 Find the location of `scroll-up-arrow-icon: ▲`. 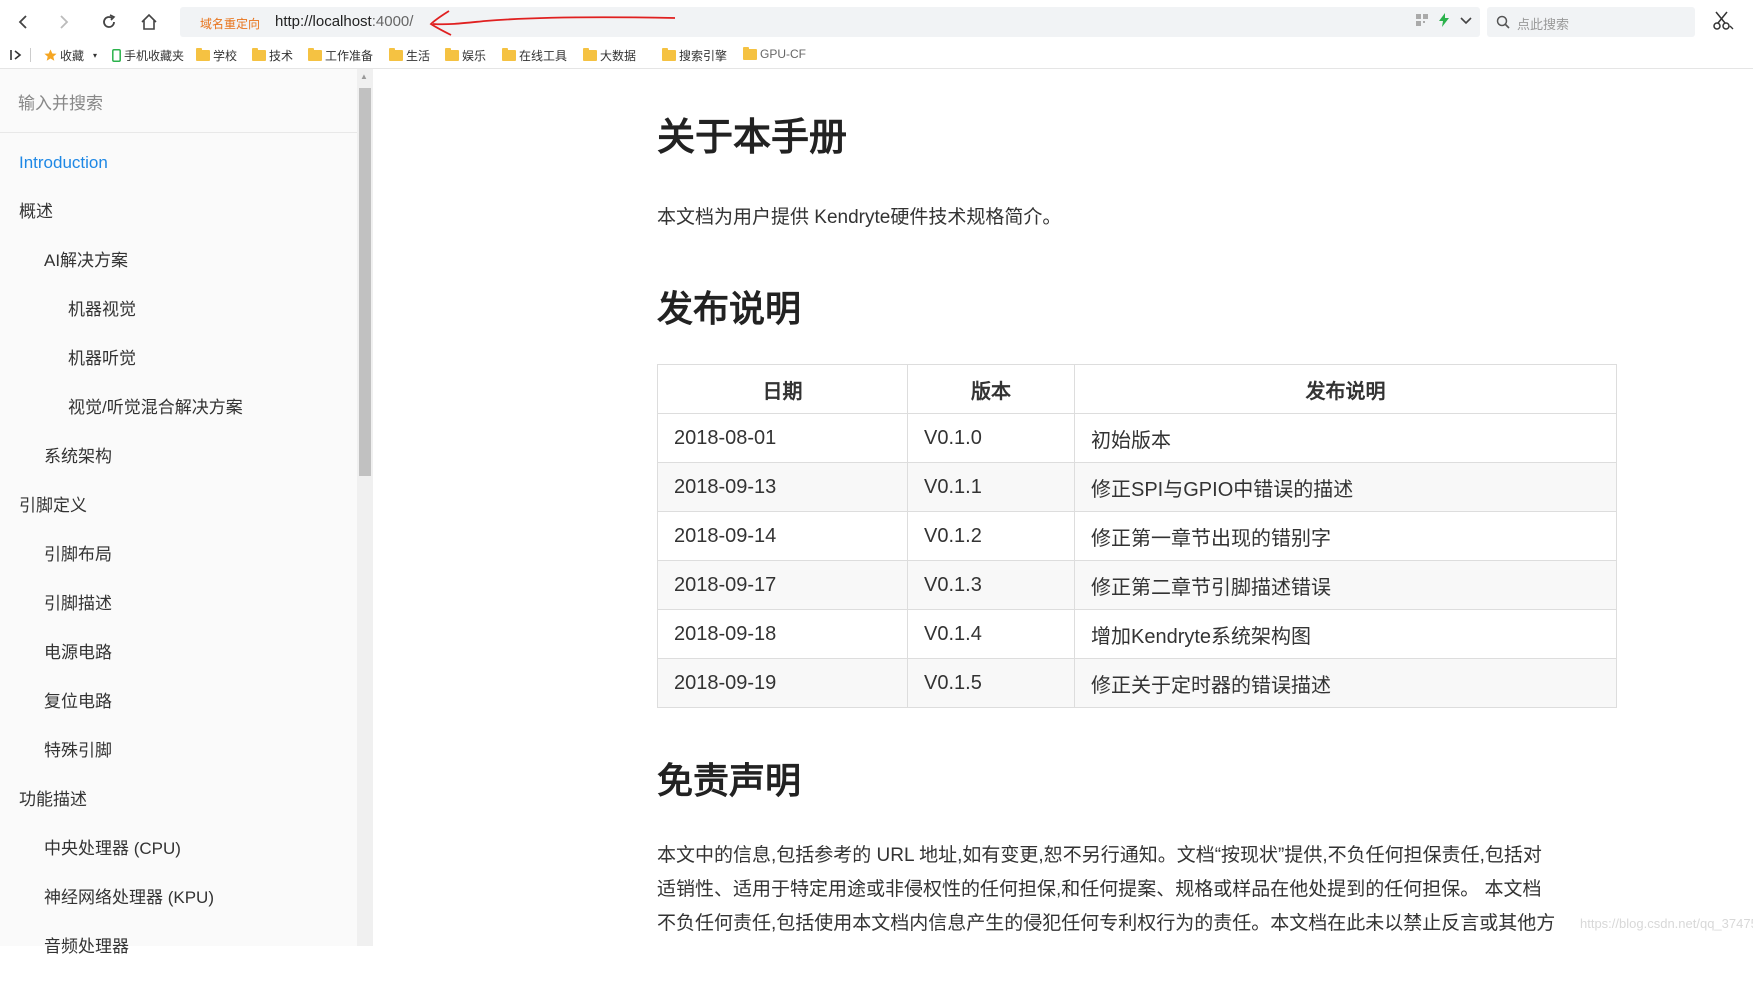

scroll-up-arrow-icon: ▲ is located at coordinates (364, 76).